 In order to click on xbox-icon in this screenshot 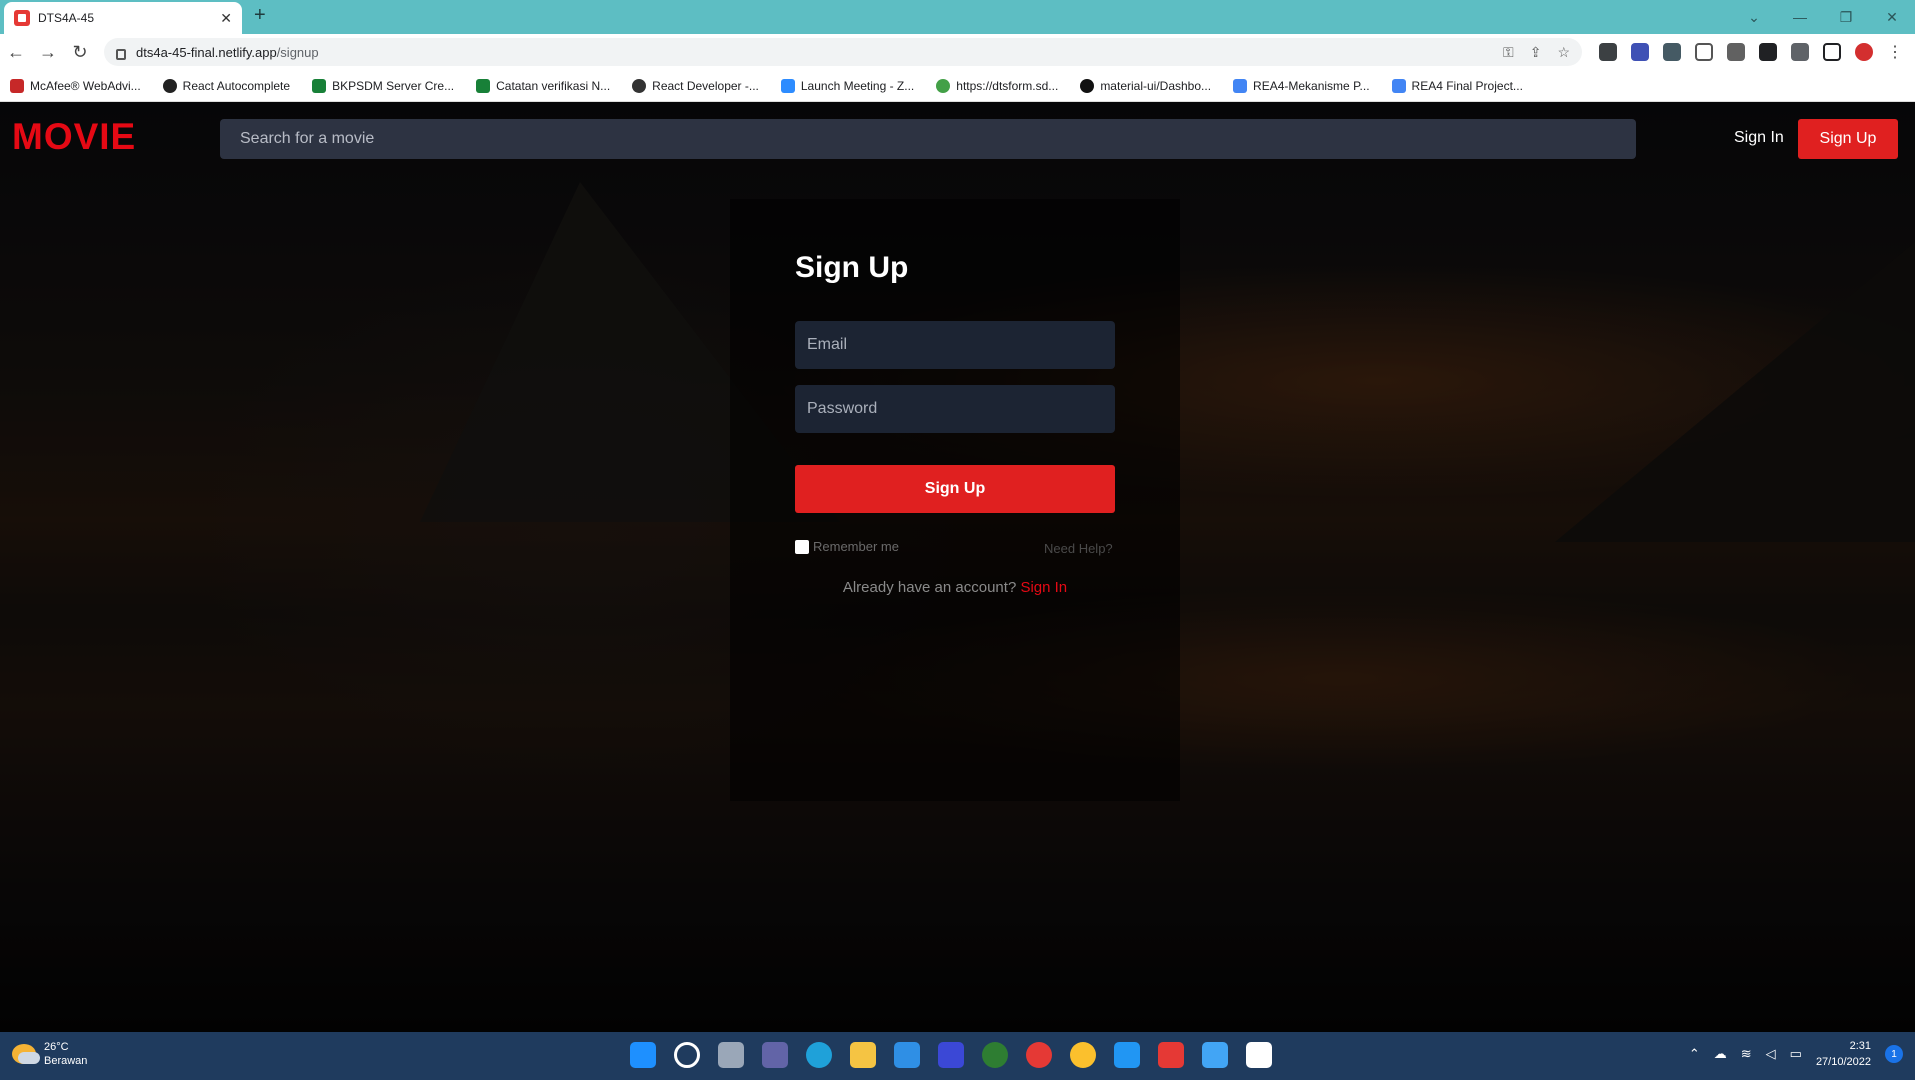, I will do `click(995, 1055)`.